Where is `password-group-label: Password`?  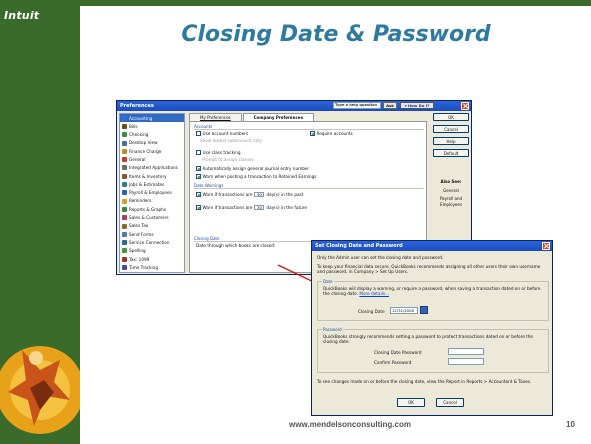
password-group-label: Password is located at coordinates (332, 330).